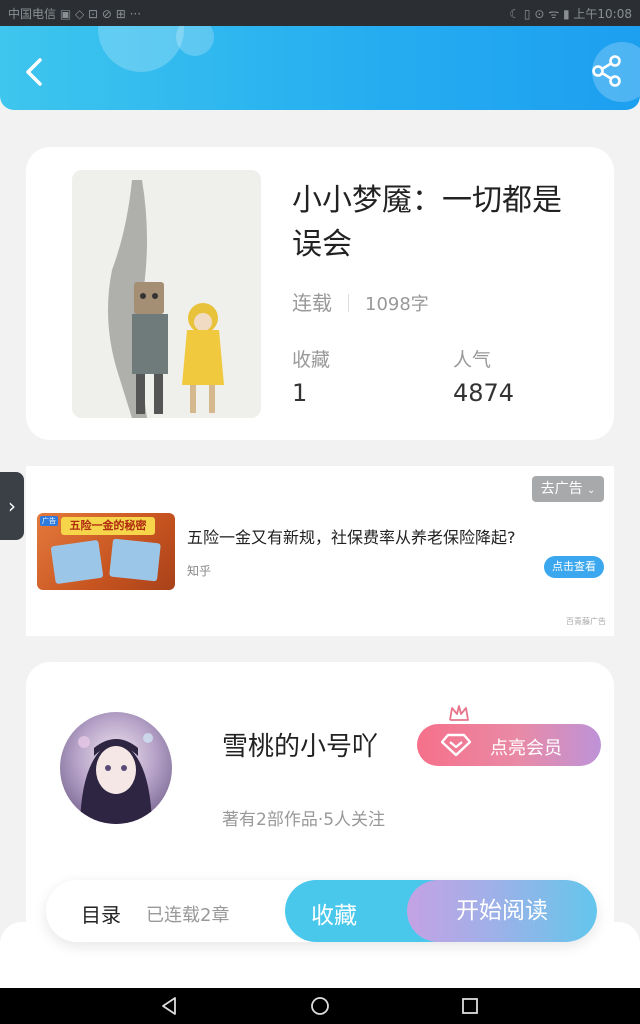 This screenshot has width=640, height=1024. I want to click on ad-image-banner: 五险一金的秘密, so click(108, 526).